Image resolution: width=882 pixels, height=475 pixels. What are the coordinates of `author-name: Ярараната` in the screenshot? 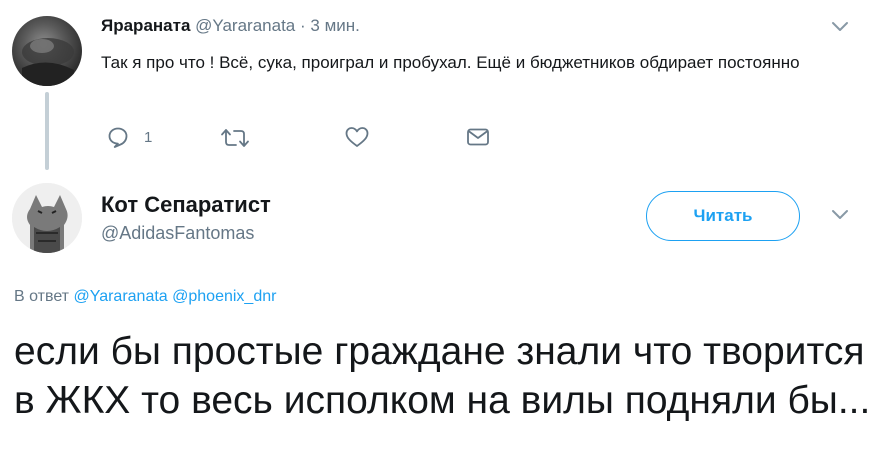 It's located at (145, 25).